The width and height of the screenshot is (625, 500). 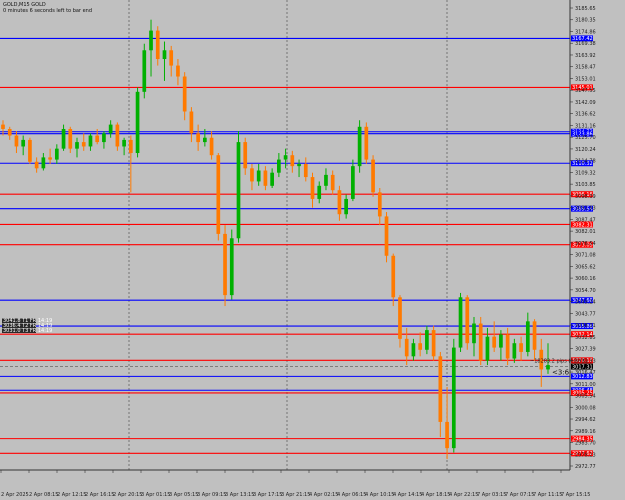 I want to click on y-tick-label: 2994.62, so click(x=585, y=420).